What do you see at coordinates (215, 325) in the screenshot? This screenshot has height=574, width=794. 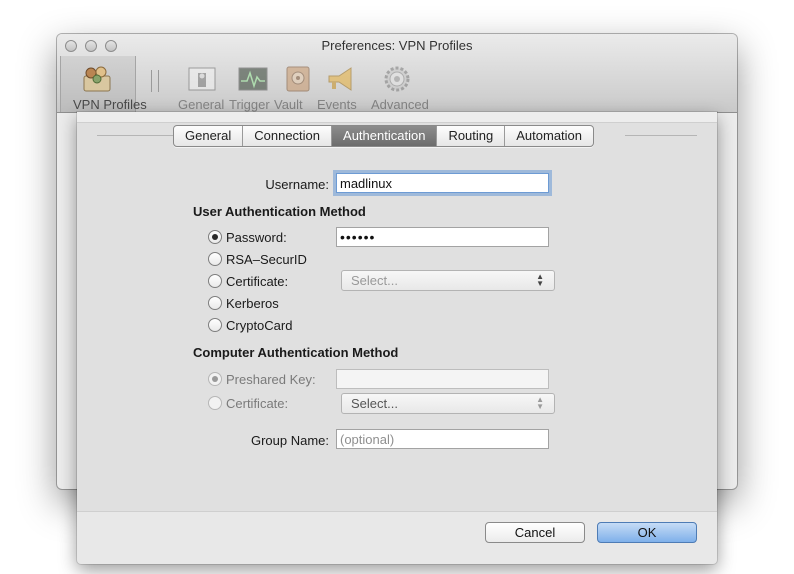 I see `cryptocard-radio` at bounding box center [215, 325].